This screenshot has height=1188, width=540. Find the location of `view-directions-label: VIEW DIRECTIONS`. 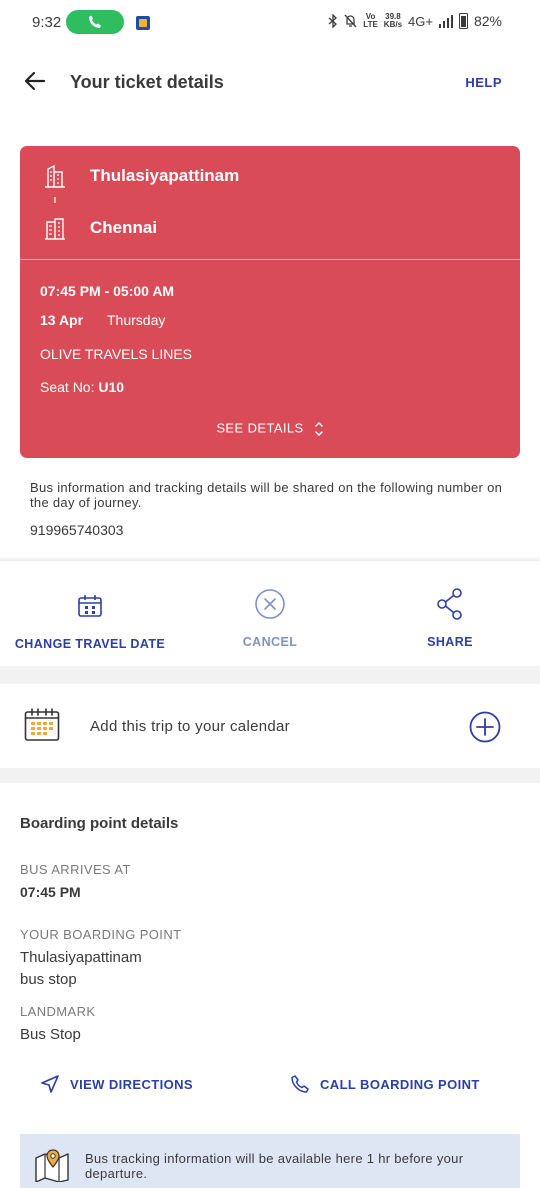

view-directions-label: VIEW DIRECTIONS is located at coordinates (132, 1084).